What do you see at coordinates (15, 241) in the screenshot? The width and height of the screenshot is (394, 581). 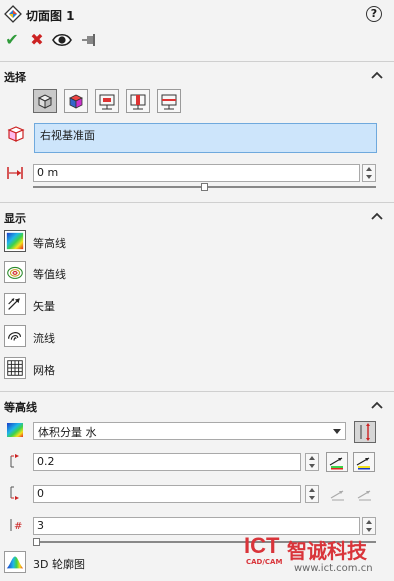 I see `contour-icon` at bounding box center [15, 241].